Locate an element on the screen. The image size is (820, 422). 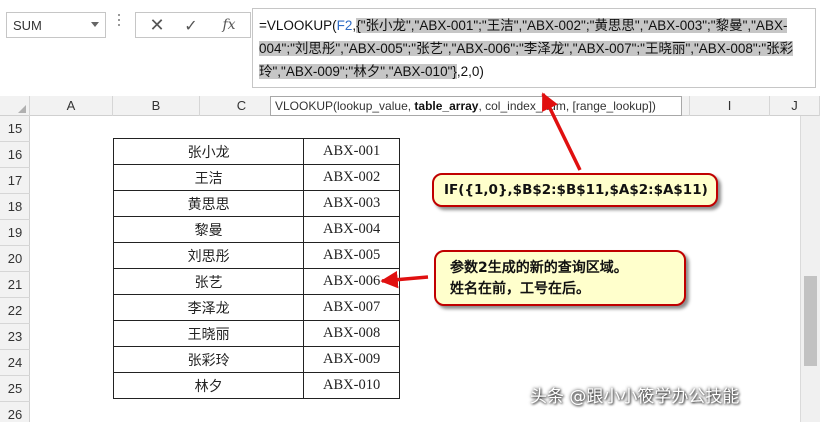
name-box: SUM is located at coordinates (56, 25).